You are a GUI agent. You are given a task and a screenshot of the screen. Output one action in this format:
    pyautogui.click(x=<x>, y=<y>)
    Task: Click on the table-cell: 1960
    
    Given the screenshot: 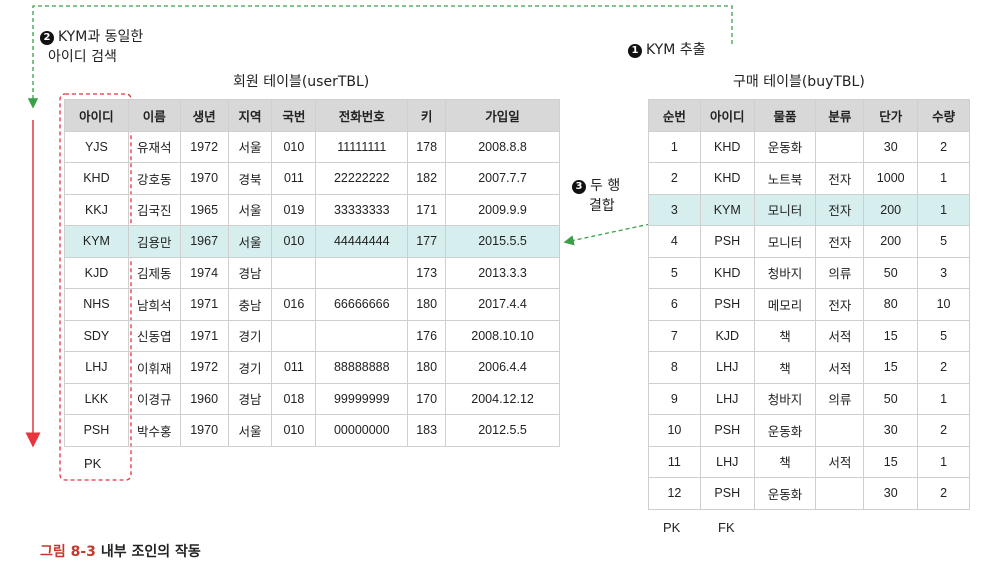 What is the action you would take?
    pyautogui.click(x=204, y=398)
    